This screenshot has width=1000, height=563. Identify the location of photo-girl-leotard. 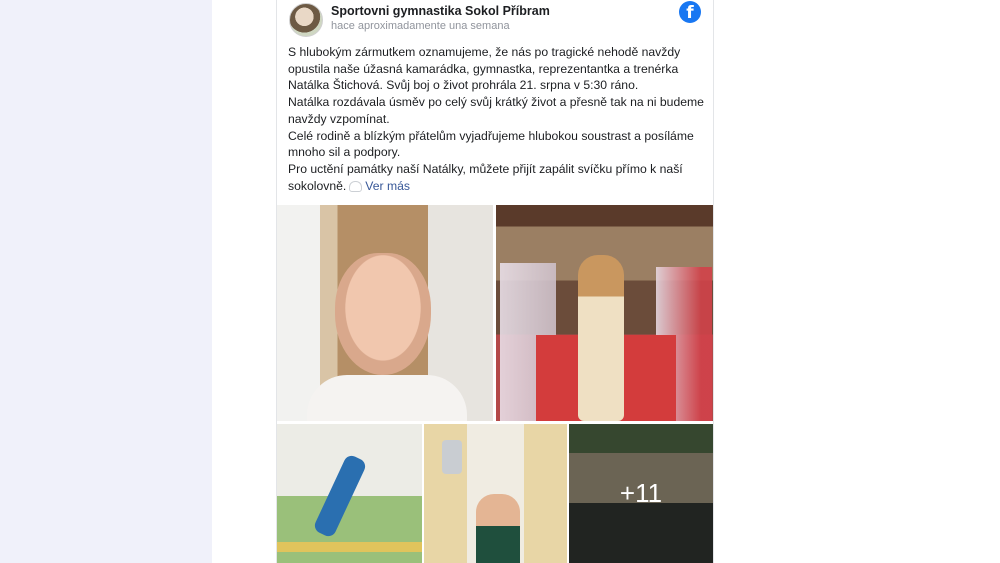
(498, 528).